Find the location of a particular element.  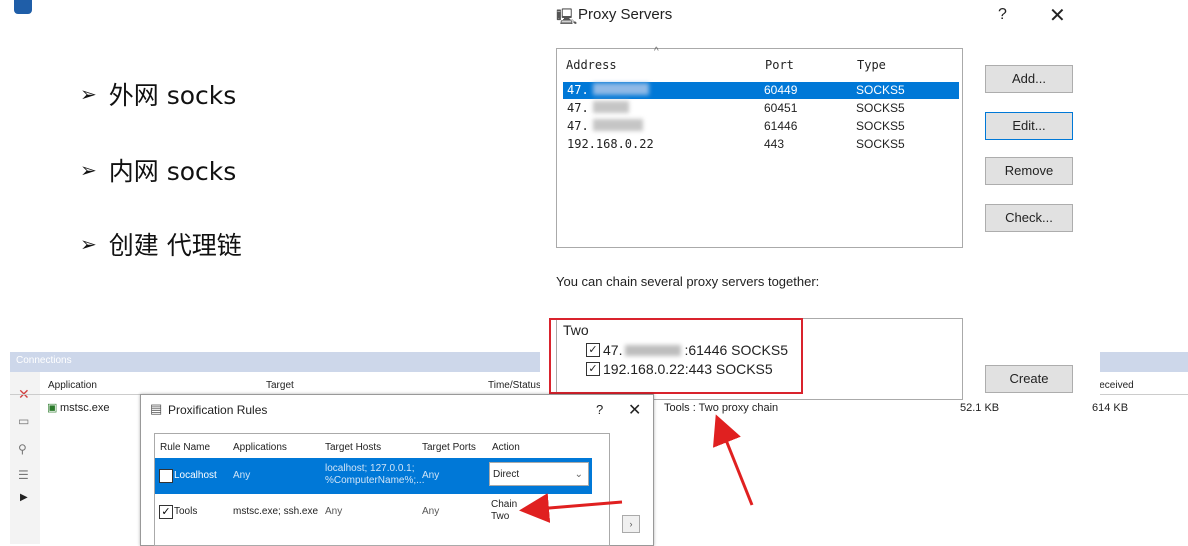

col-rule-name: Rule Name is located at coordinates (185, 447).